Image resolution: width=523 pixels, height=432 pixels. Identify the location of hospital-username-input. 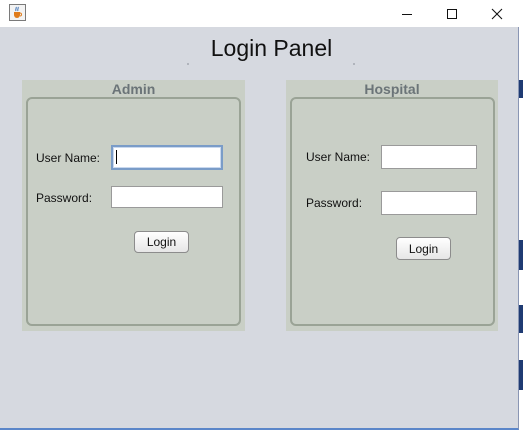
(429, 157).